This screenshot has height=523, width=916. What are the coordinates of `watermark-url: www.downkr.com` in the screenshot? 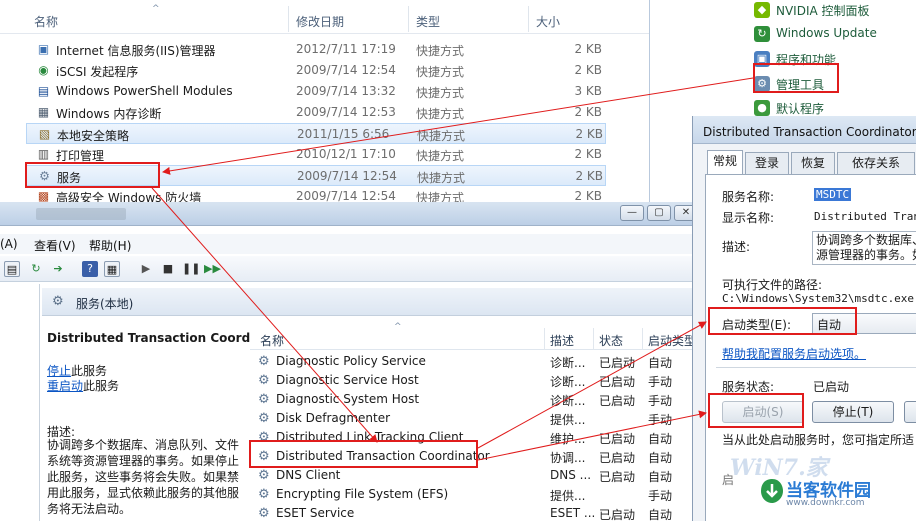 It's located at (825, 503).